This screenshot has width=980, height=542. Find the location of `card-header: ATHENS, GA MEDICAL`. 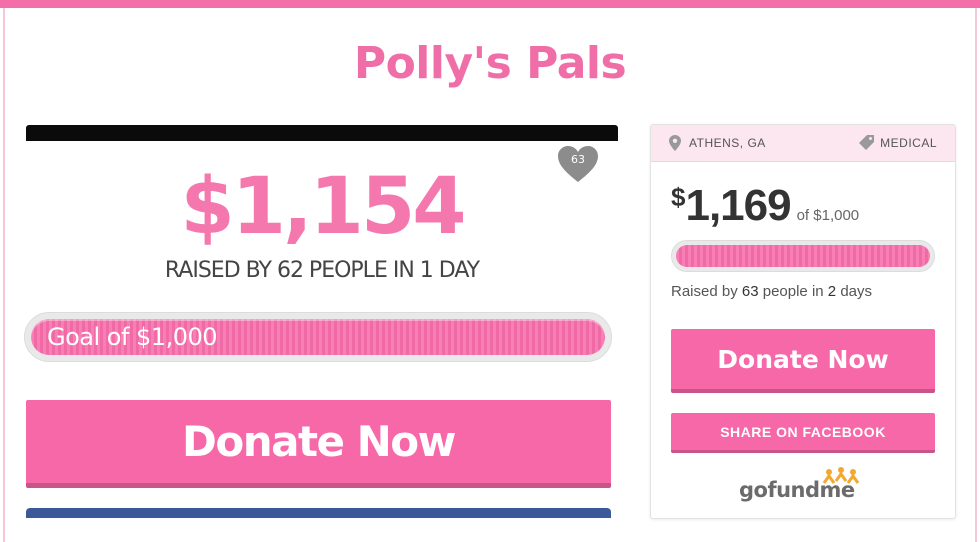

card-header: ATHENS, GA MEDICAL is located at coordinates (803, 143).